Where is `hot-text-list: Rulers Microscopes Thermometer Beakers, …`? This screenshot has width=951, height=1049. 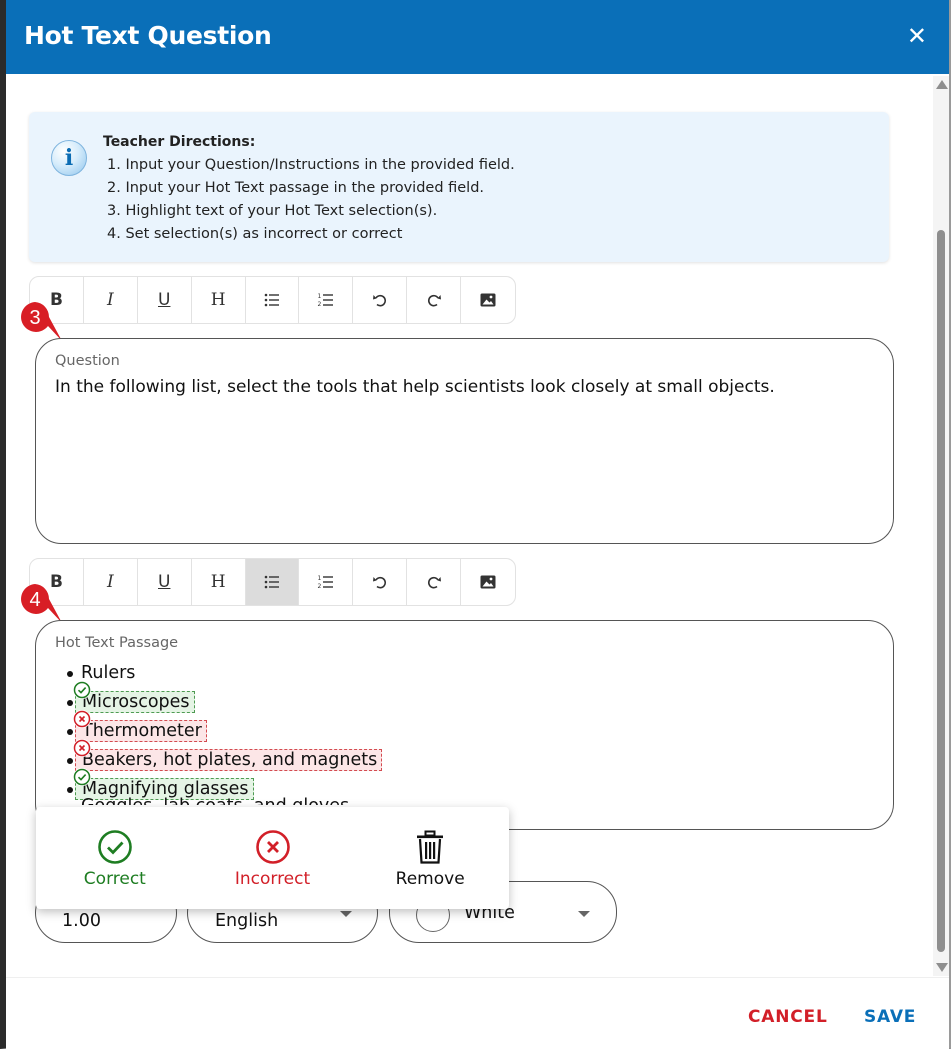
hot-text-list: Rulers Microscopes Thermometer Beakers, … is located at coordinates (221, 731).